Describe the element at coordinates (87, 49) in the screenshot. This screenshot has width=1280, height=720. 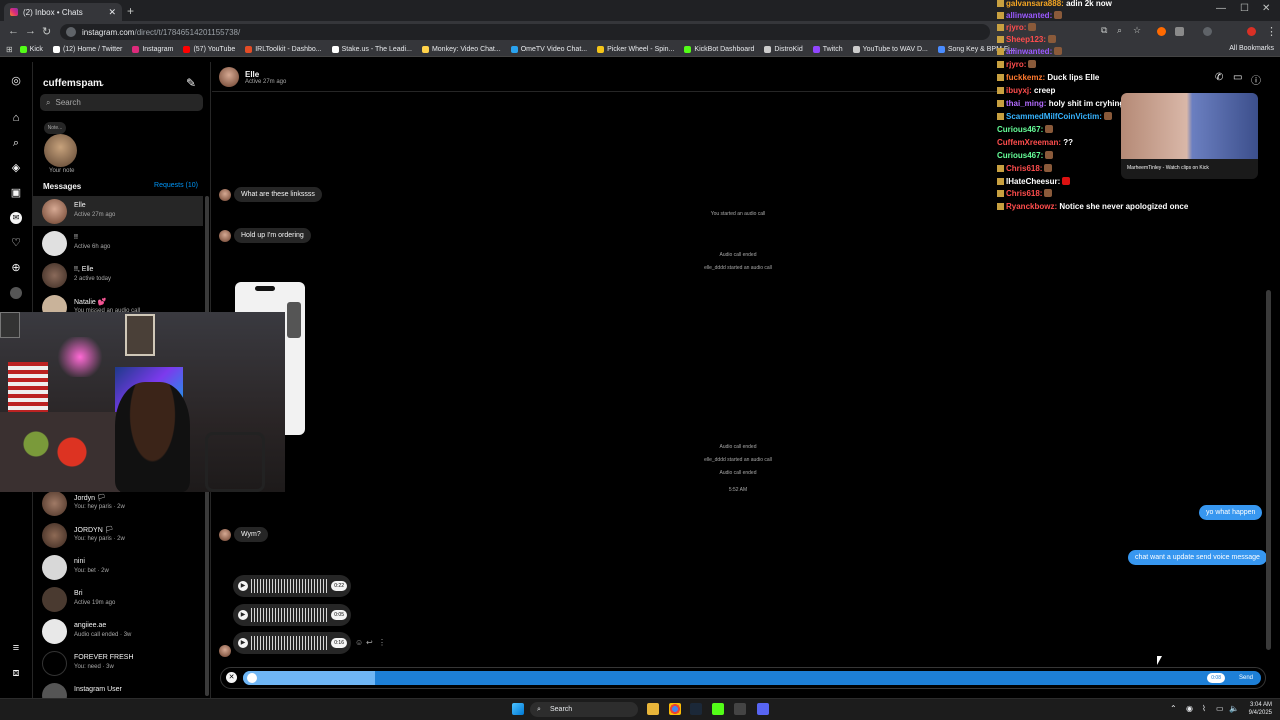
I see `bookmark-item: (12) Home / Twitter` at that location.